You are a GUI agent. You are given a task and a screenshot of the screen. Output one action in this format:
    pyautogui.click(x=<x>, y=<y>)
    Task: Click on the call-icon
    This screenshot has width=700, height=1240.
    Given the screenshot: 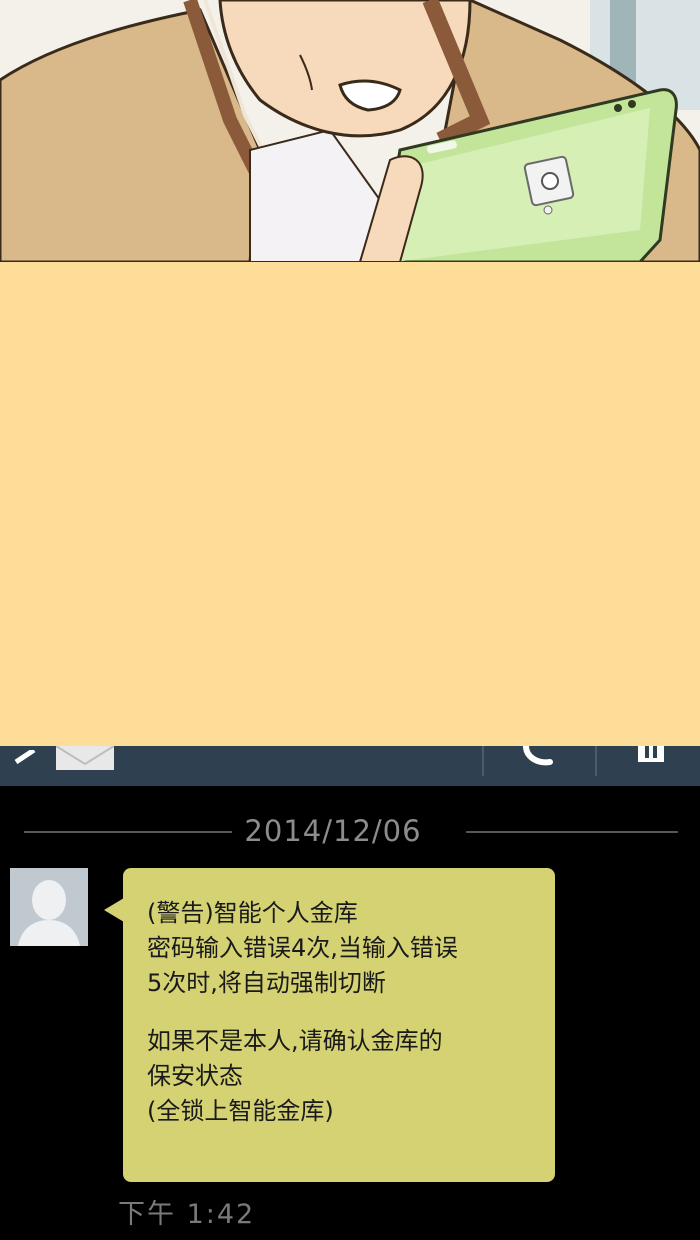 What is the action you would take?
    pyautogui.click(x=538, y=756)
    